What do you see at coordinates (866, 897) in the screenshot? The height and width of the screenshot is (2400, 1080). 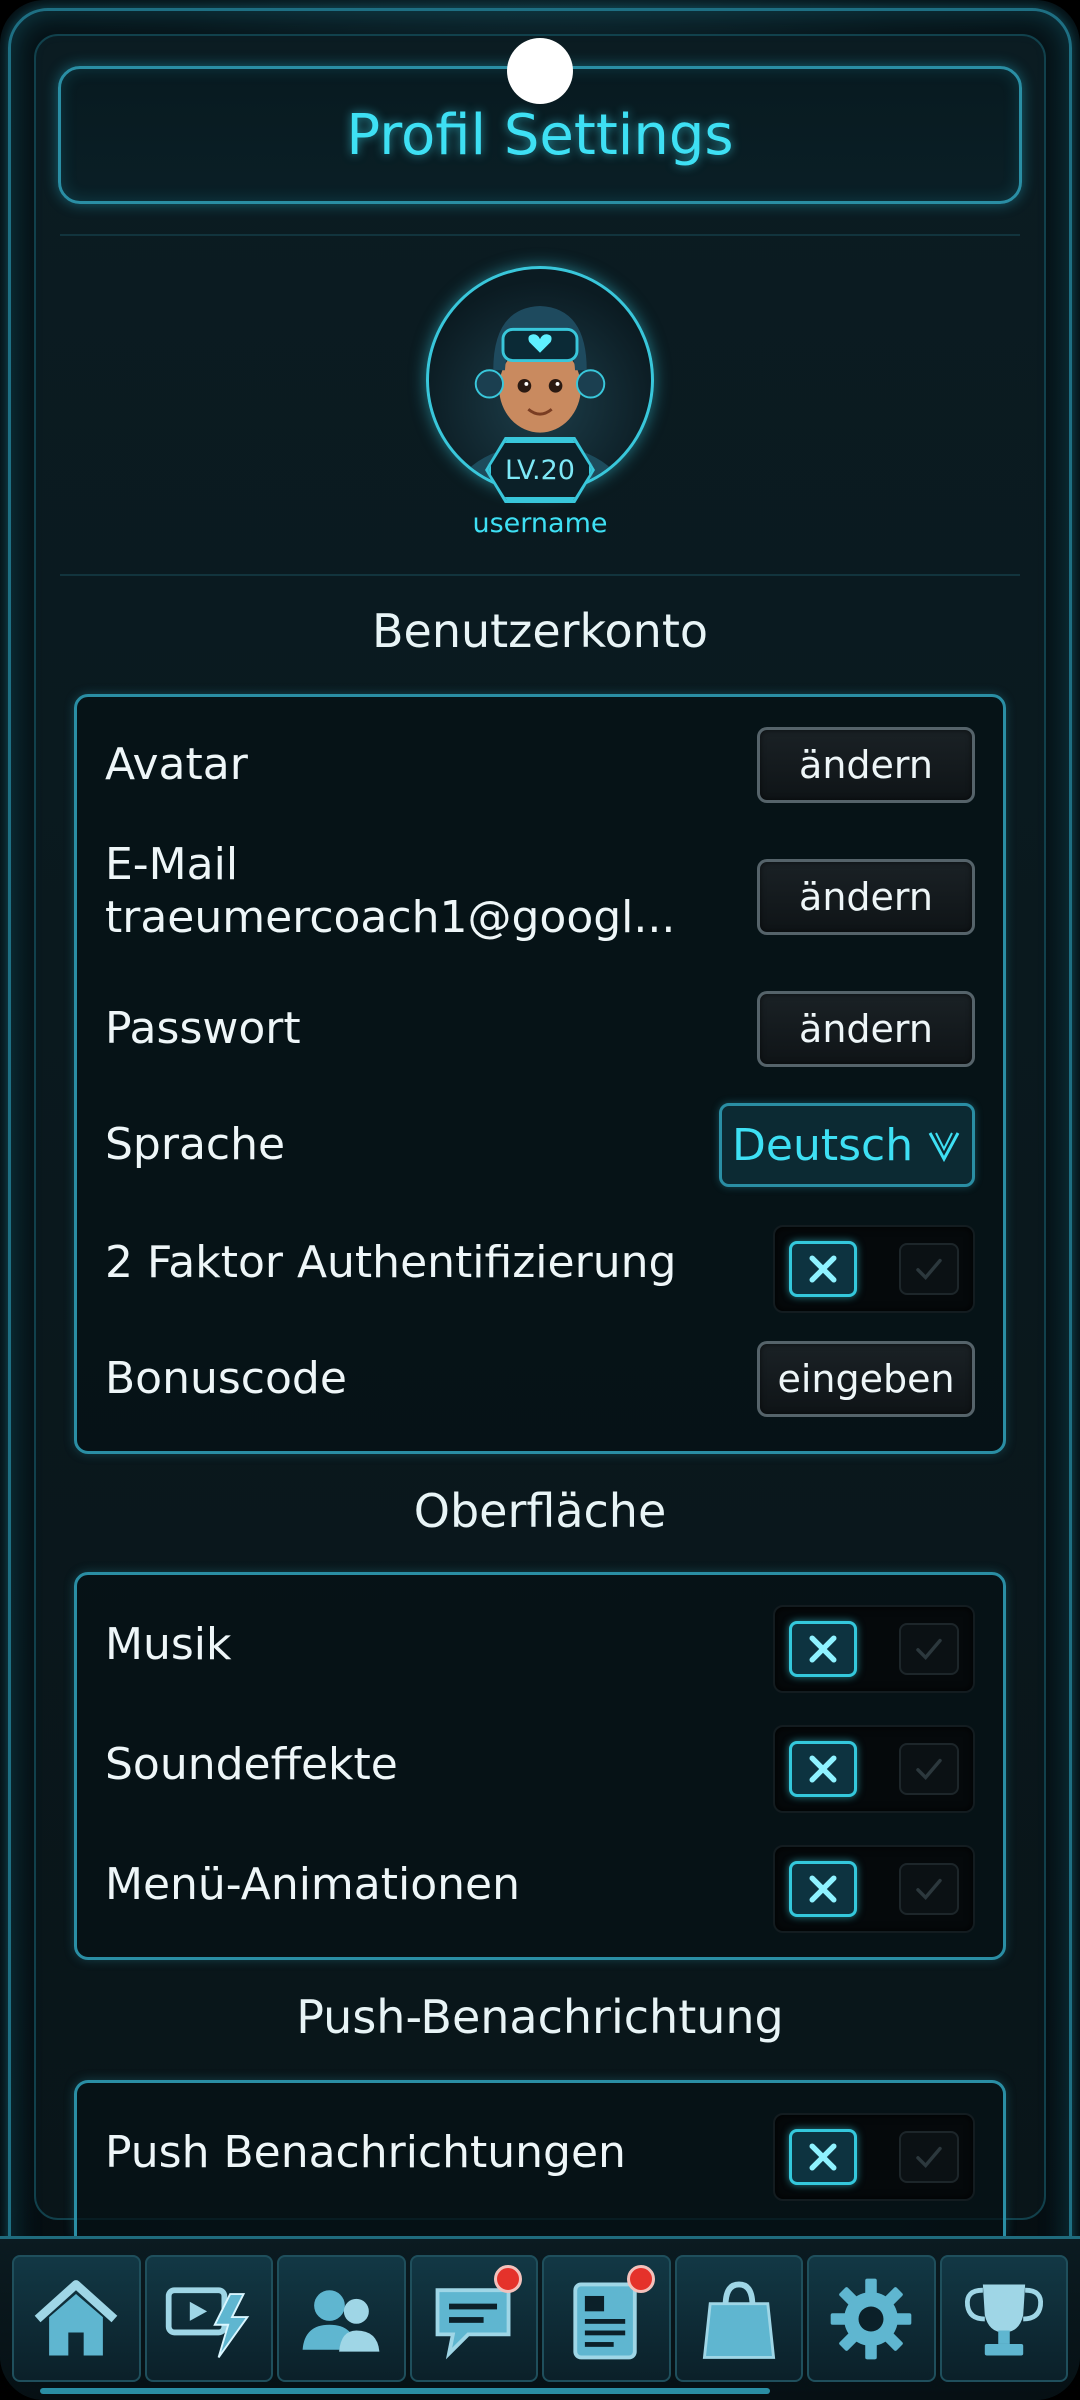 I see `change-email-button: ändern` at bounding box center [866, 897].